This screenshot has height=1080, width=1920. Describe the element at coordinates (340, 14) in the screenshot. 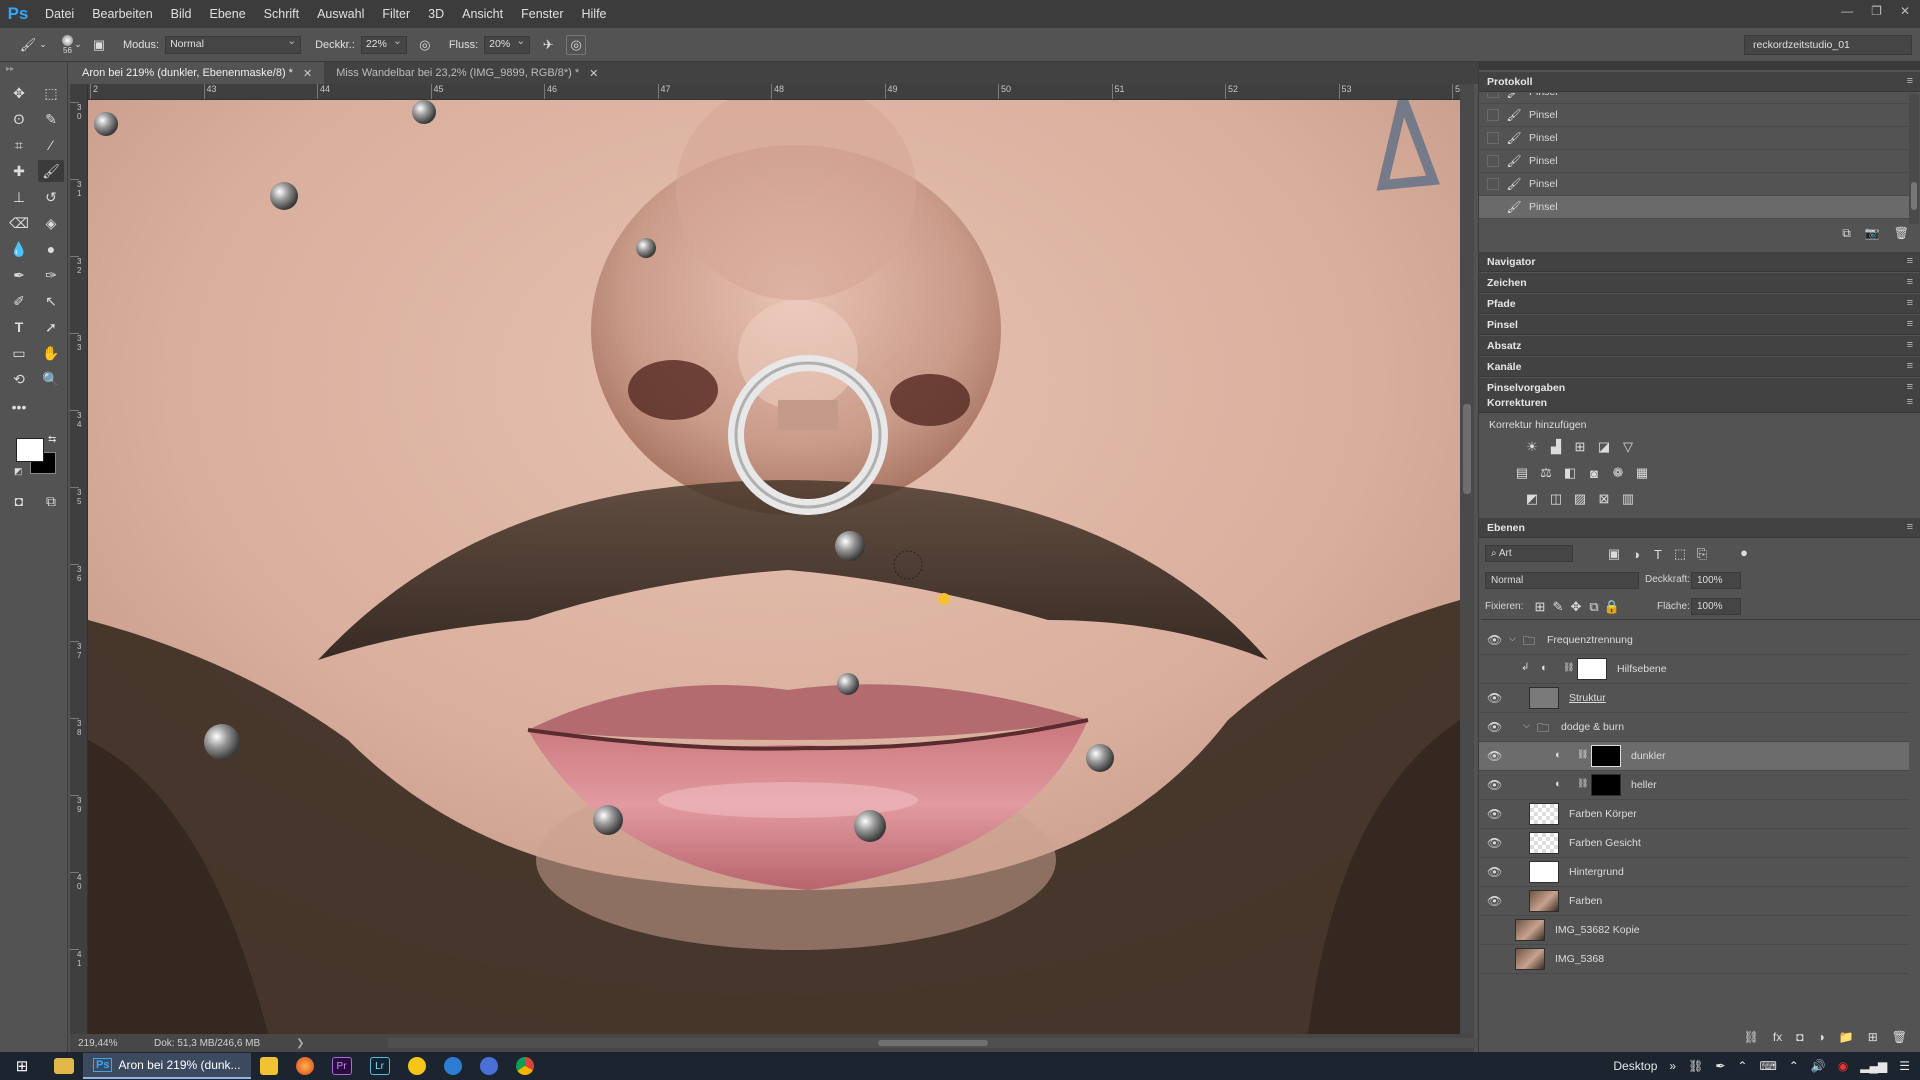

I see `menu-auswahl: Auswahl` at that location.